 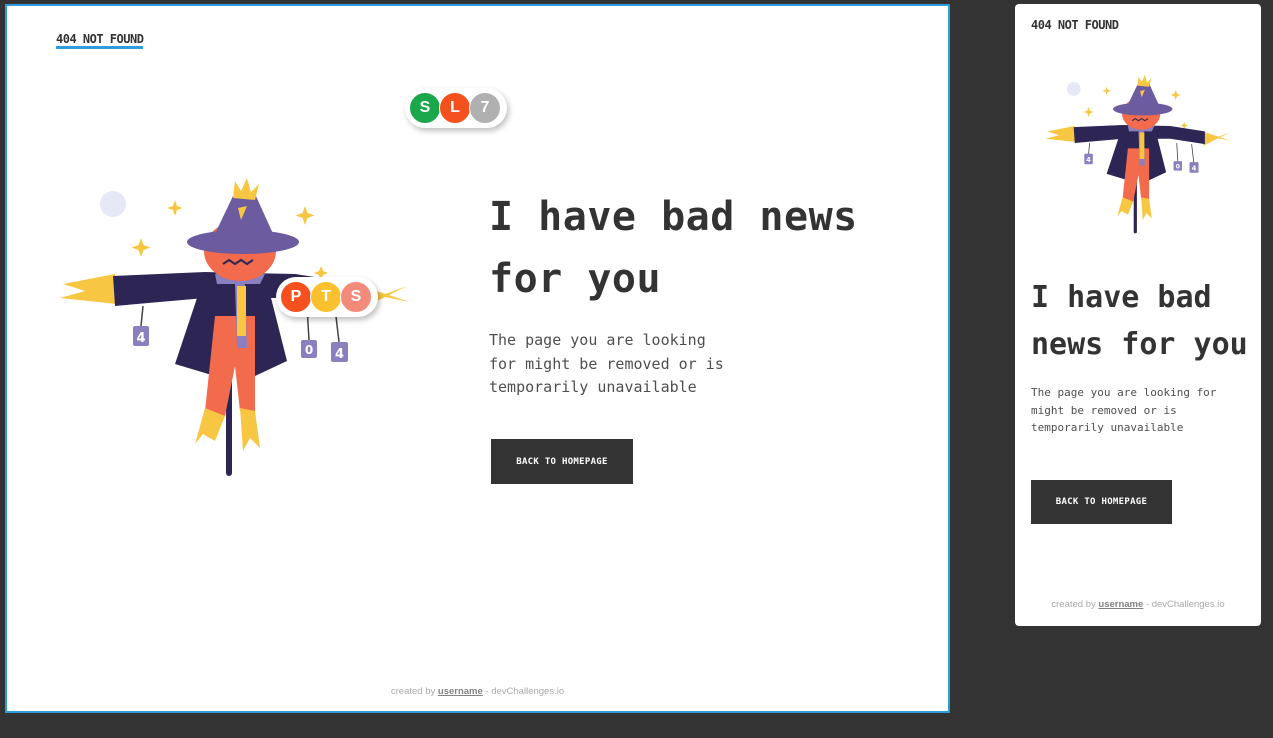 I want to click on scarecrow-illustration-mobile: 4 0 4, so click(x=1138, y=154).